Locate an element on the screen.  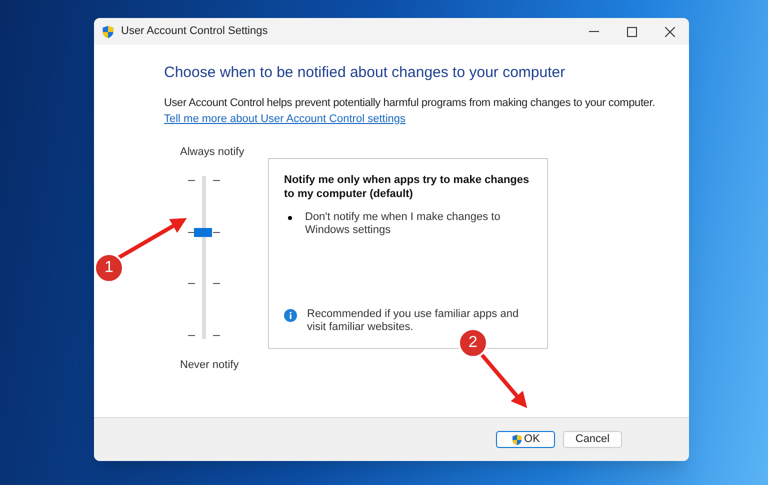
close-icon is located at coordinates (670, 31).